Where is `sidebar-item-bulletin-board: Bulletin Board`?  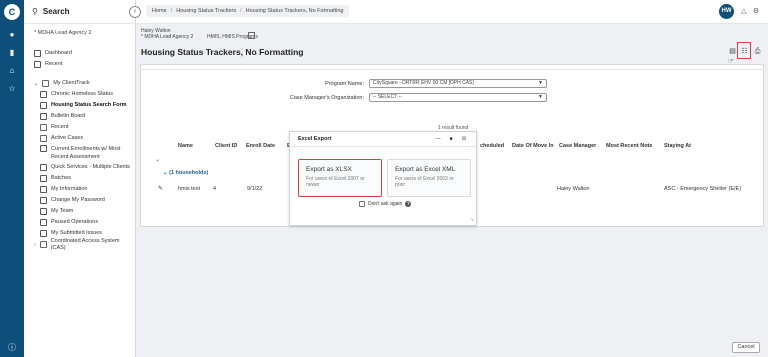
sidebar-item-bulletin-board: Bulletin Board is located at coordinates (79, 116).